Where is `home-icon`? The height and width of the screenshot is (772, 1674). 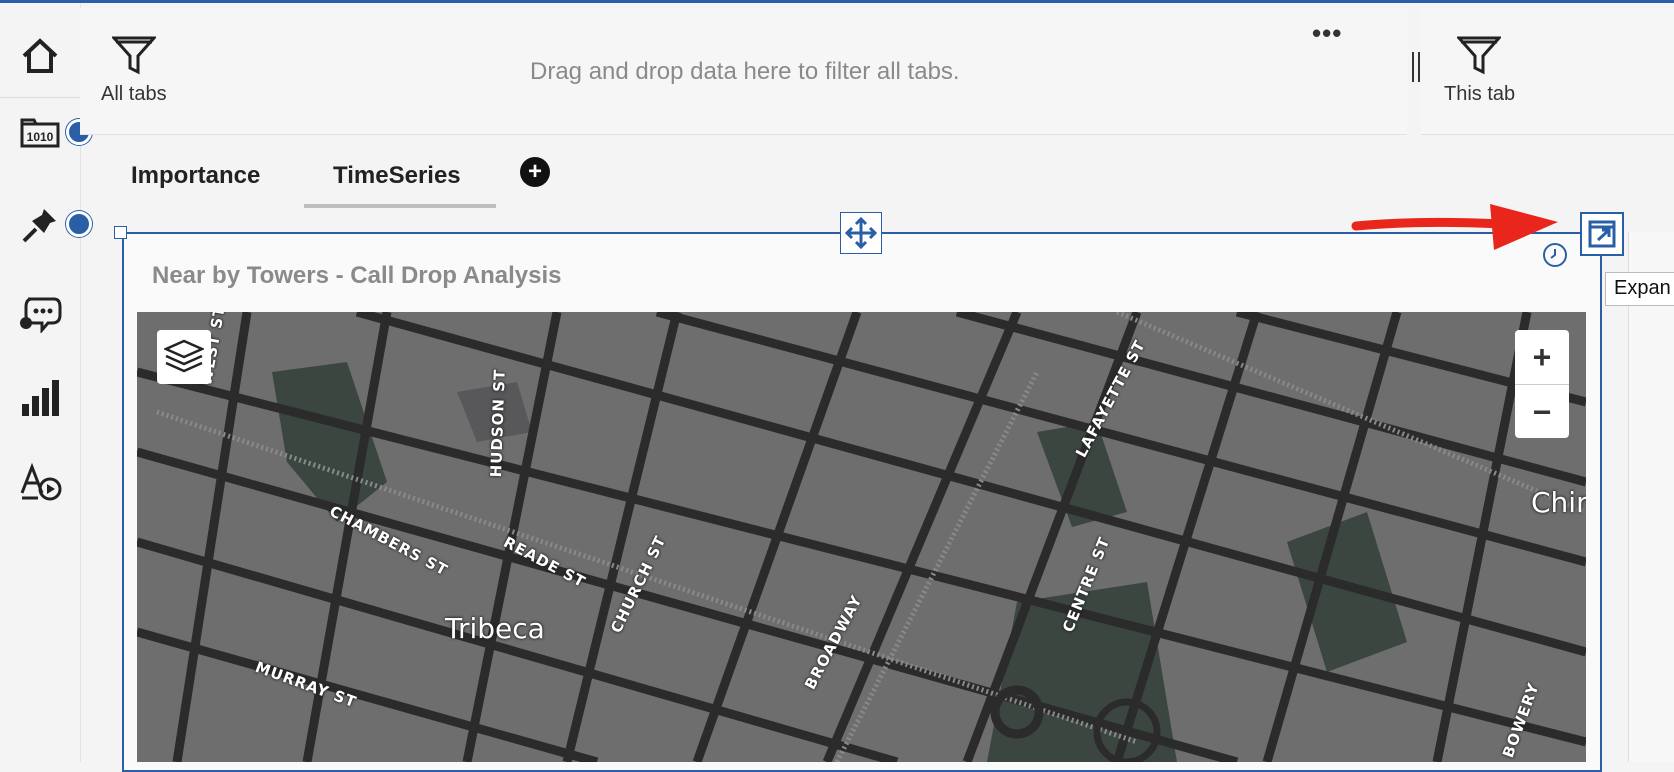
home-icon is located at coordinates (40, 55).